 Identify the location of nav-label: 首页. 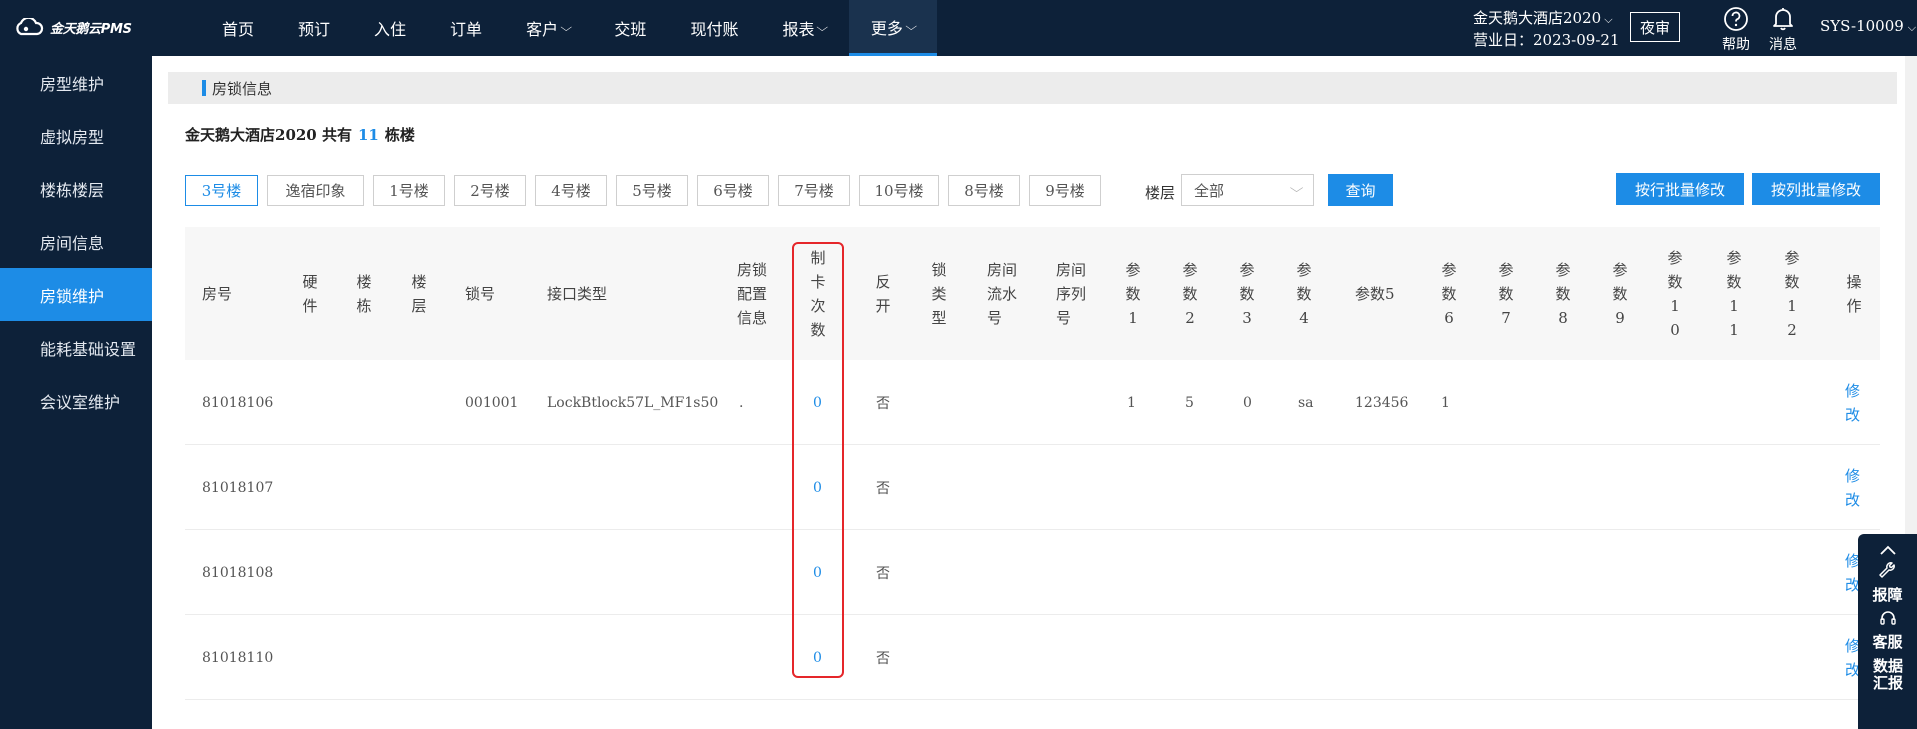
(238, 29).